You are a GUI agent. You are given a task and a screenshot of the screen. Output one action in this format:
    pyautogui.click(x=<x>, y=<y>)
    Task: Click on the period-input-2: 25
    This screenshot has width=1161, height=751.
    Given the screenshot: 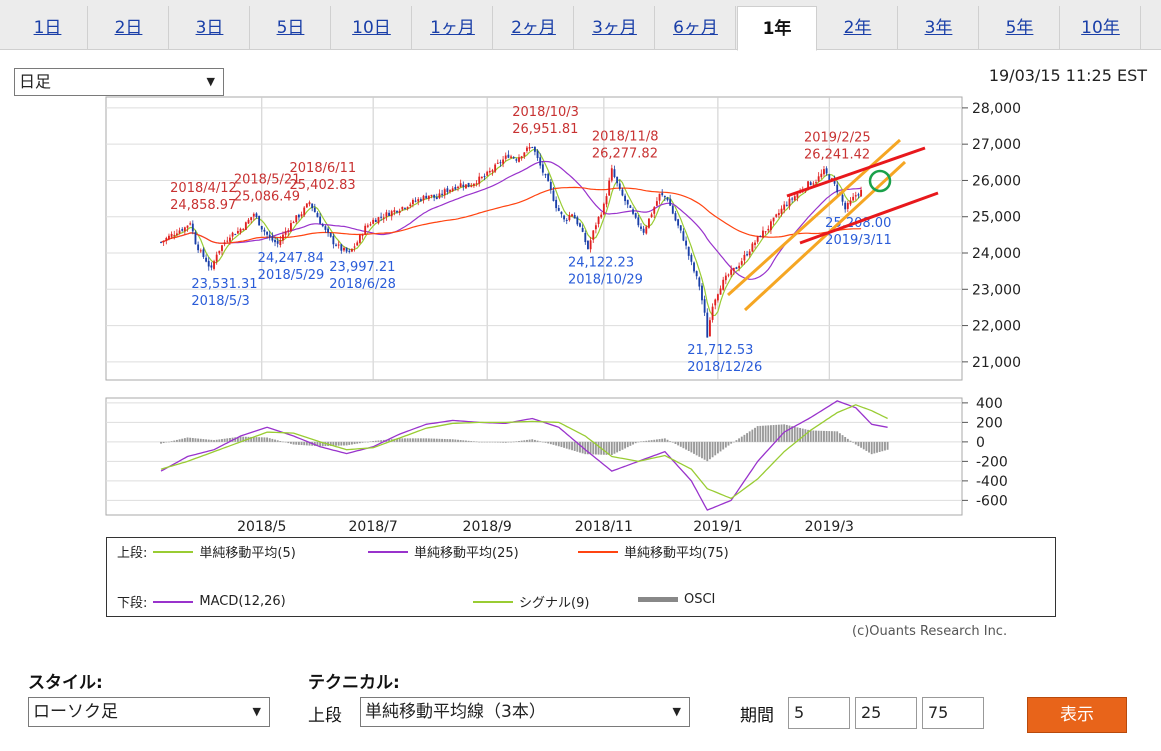 What is the action you would take?
    pyautogui.click(x=886, y=713)
    